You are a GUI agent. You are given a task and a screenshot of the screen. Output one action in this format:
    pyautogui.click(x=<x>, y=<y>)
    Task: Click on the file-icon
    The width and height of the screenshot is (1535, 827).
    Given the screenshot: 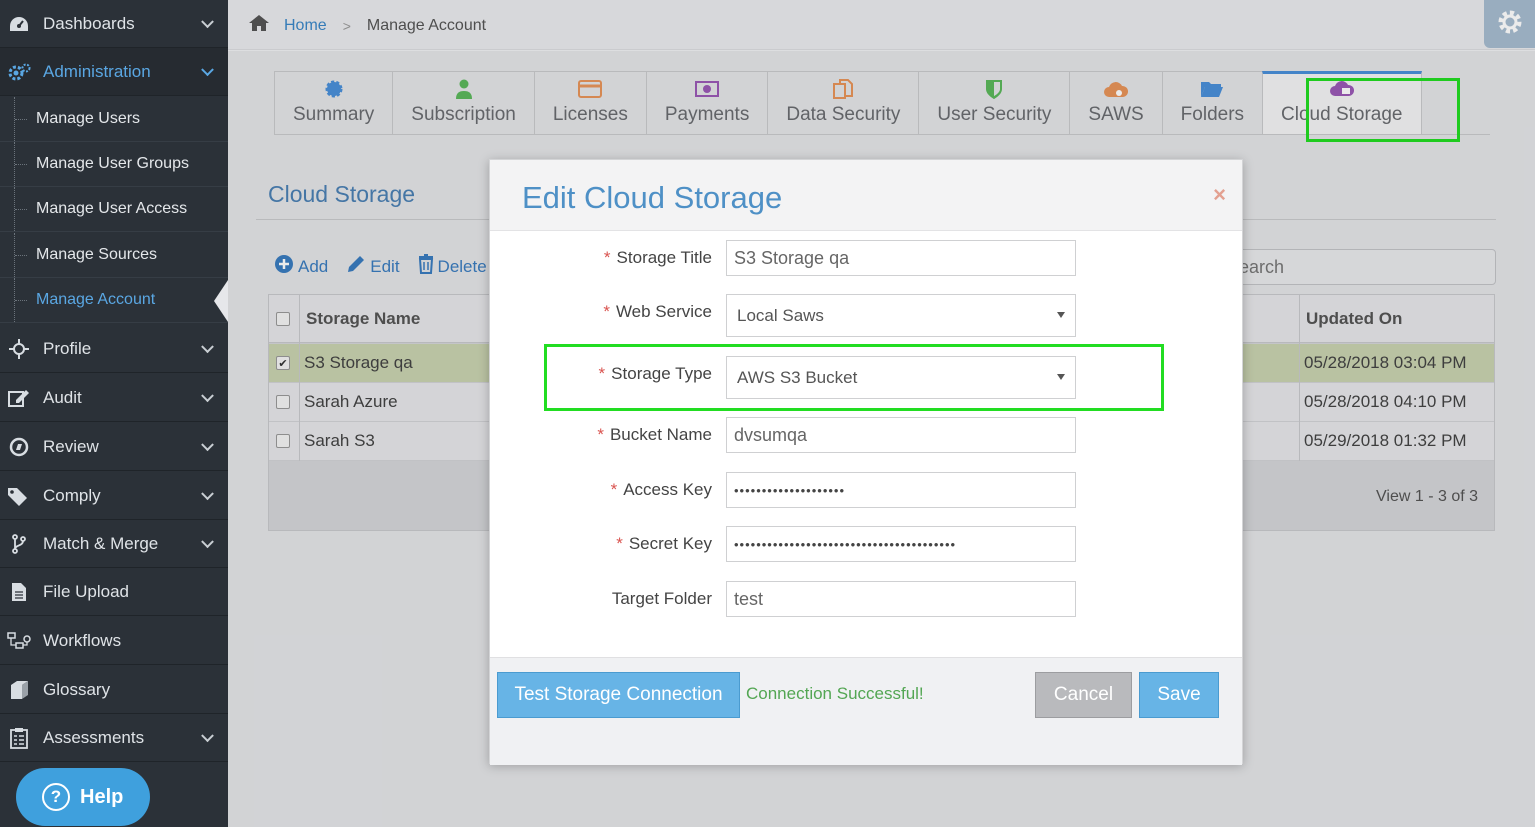 What is the action you would take?
    pyautogui.click(x=19, y=592)
    